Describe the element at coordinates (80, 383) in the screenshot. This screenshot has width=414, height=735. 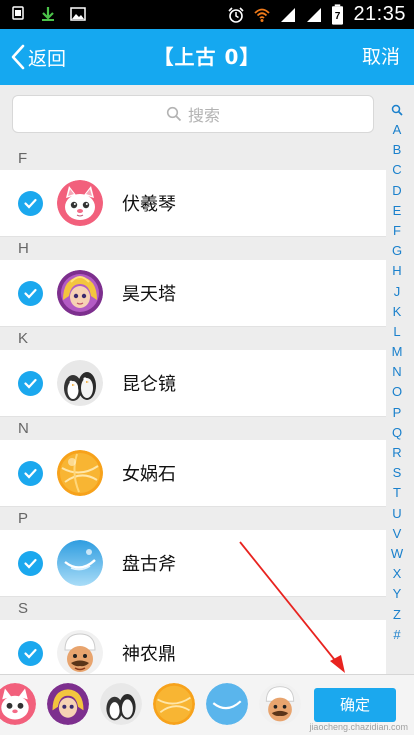
I see `penguin-avatar` at that location.